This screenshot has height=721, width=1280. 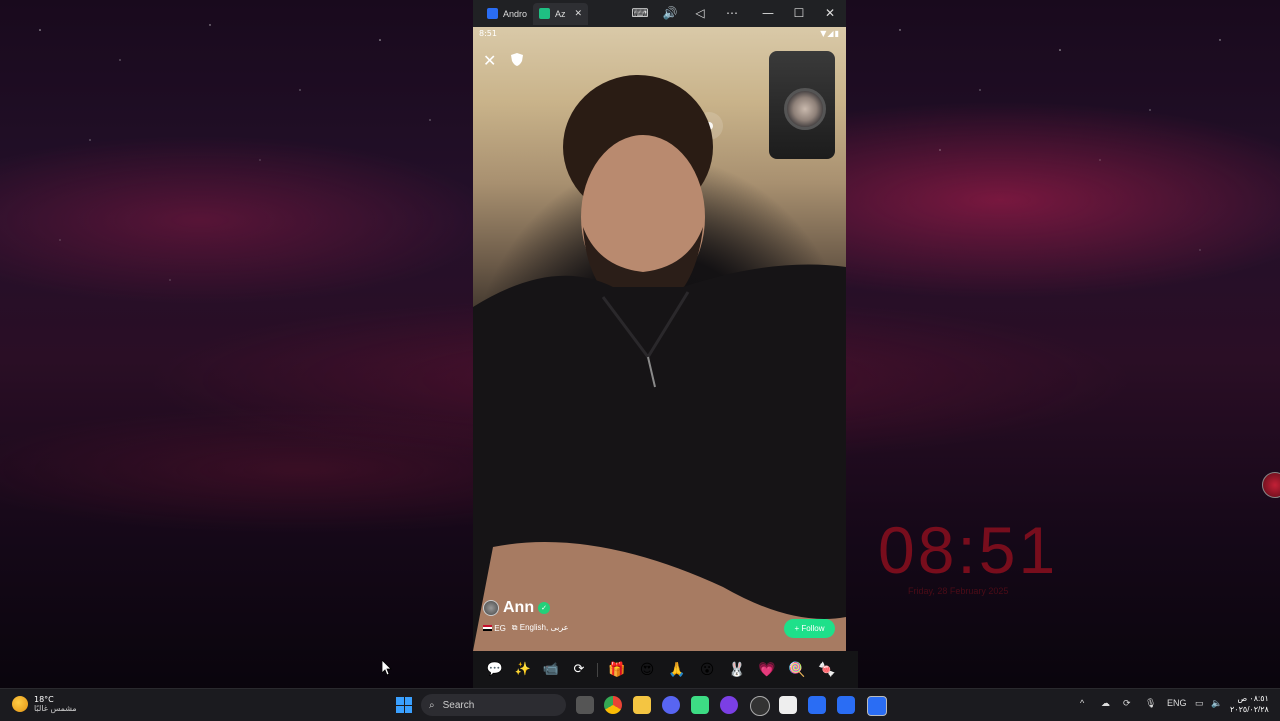 I want to click on taskbar-search: ⌕ Search, so click(x=493, y=705).